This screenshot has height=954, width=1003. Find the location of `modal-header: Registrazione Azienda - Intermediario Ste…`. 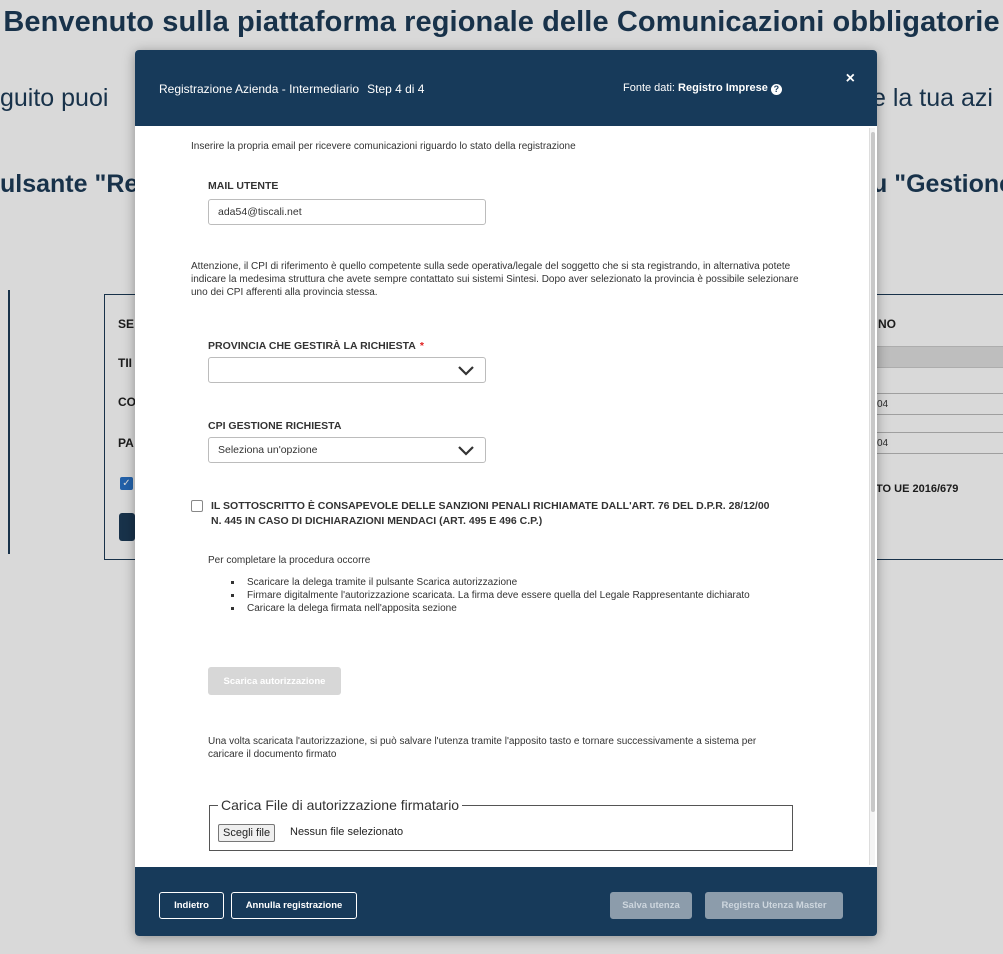

modal-header: Registrazione Azienda - Intermediario Ste… is located at coordinates (506, 88).